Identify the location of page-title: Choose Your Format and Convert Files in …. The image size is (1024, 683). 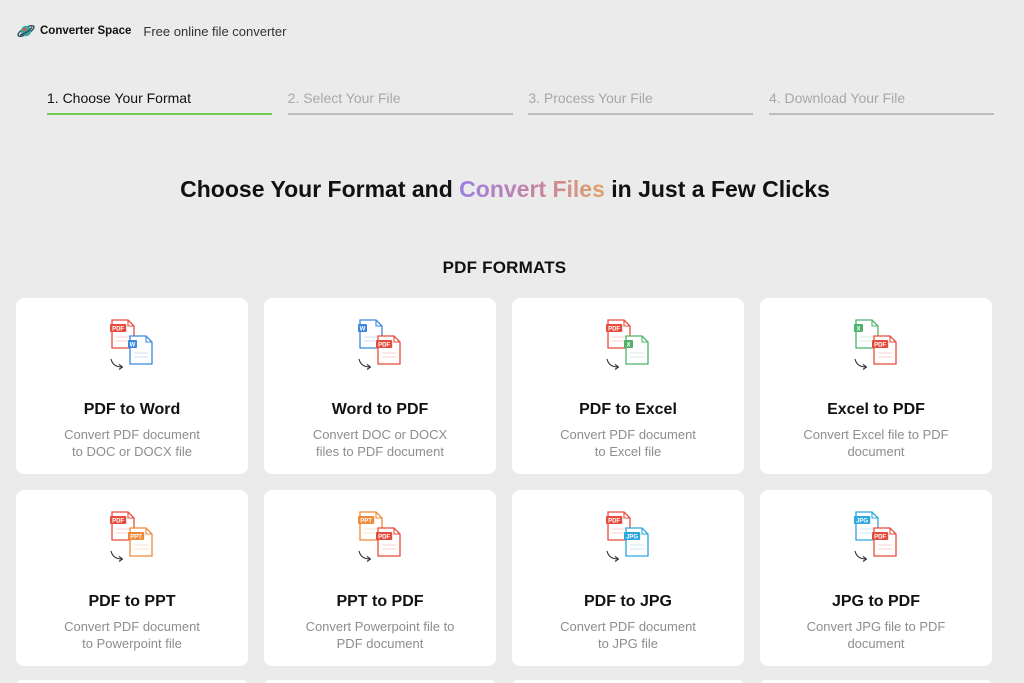
(505, 189).